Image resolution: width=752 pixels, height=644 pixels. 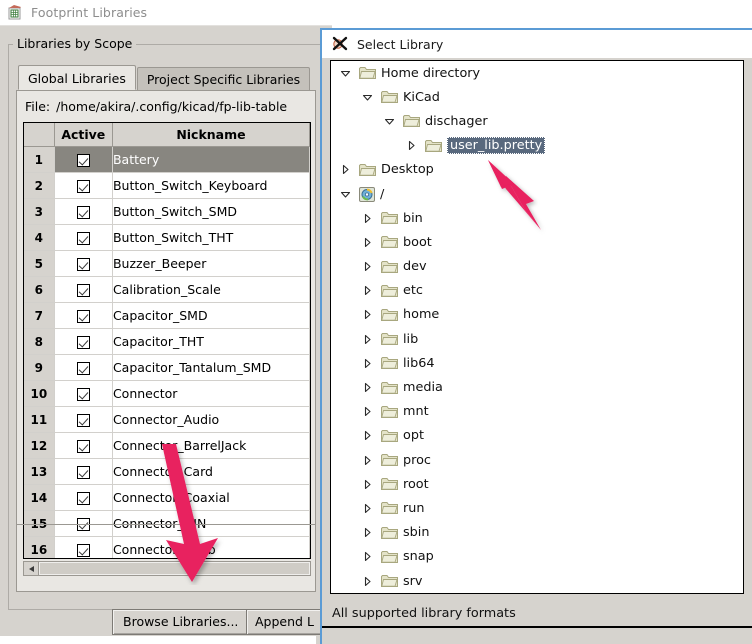 What do you see at coordinates (39, 237) in the screenshot?
I see `row-number: 4` at bounding box center [39, 237].